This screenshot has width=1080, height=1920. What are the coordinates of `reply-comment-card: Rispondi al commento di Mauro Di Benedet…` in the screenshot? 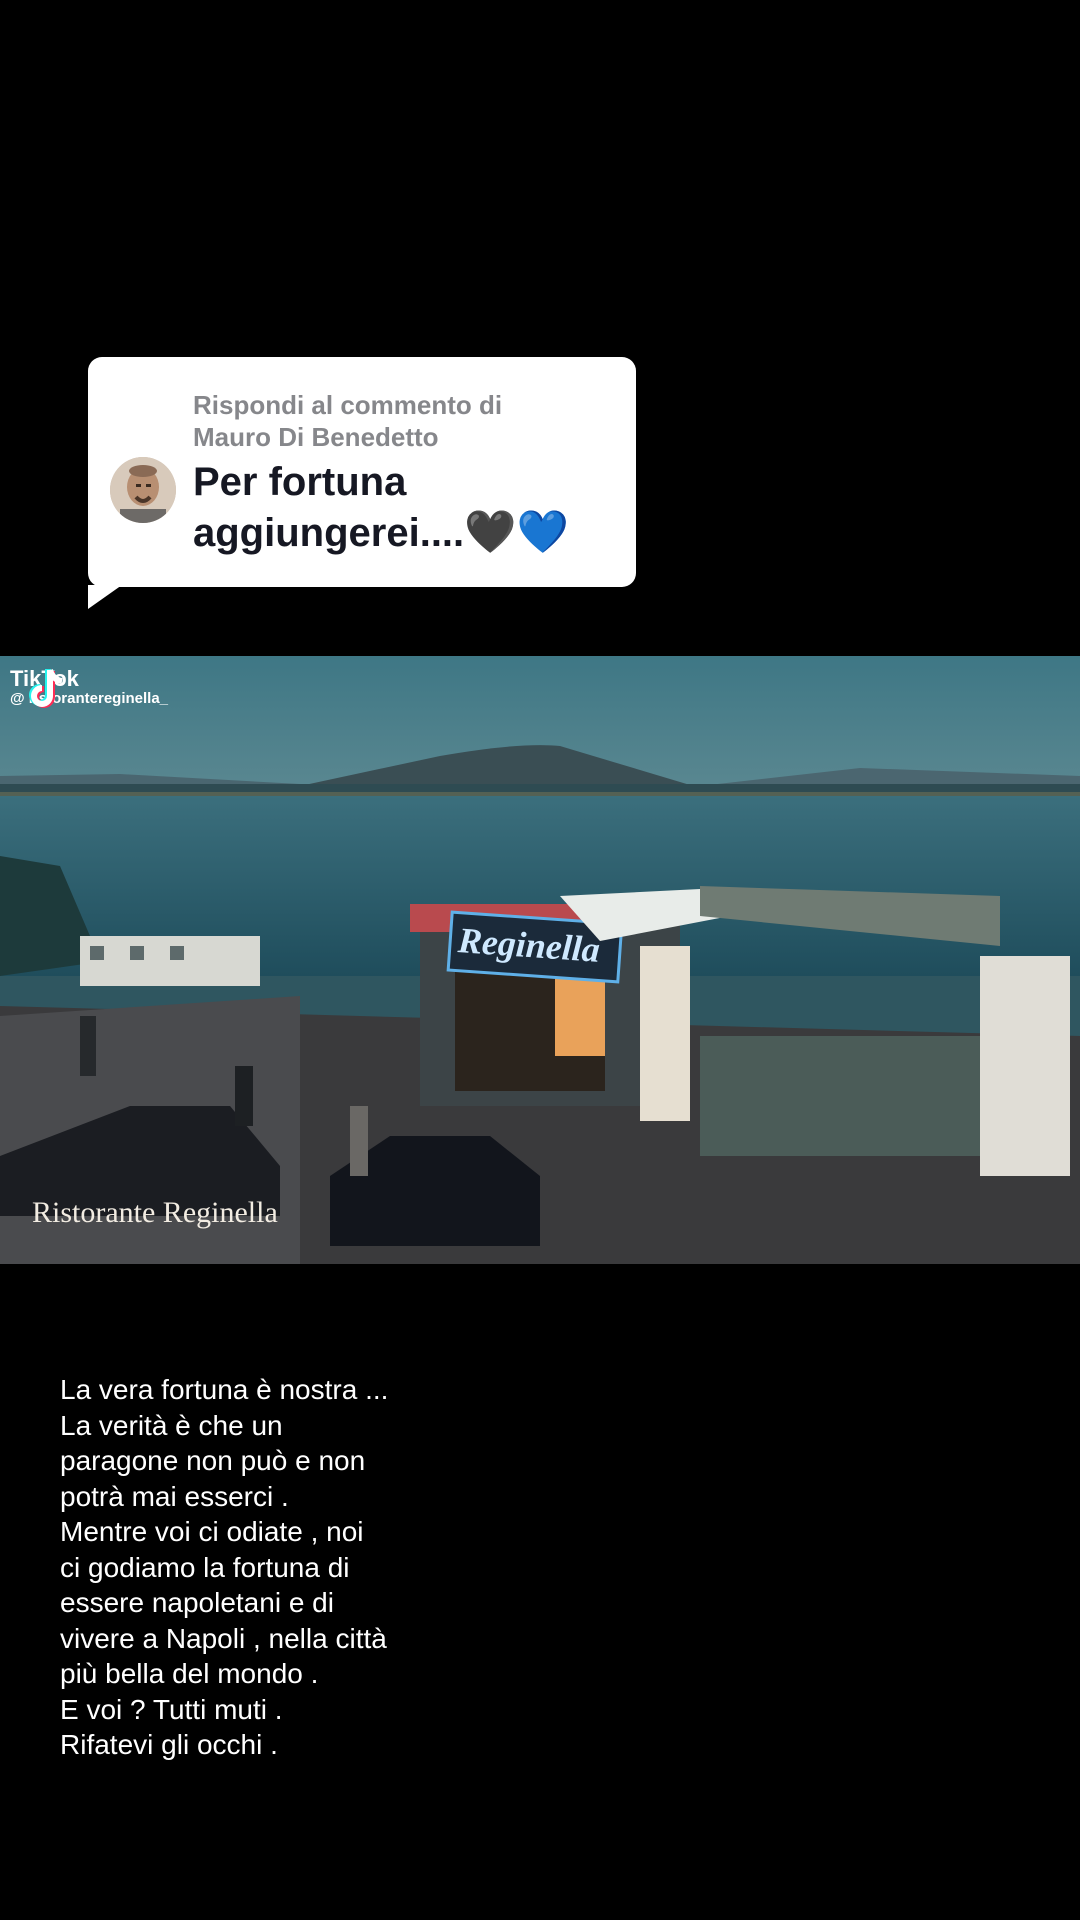 It's located at (362, 483).